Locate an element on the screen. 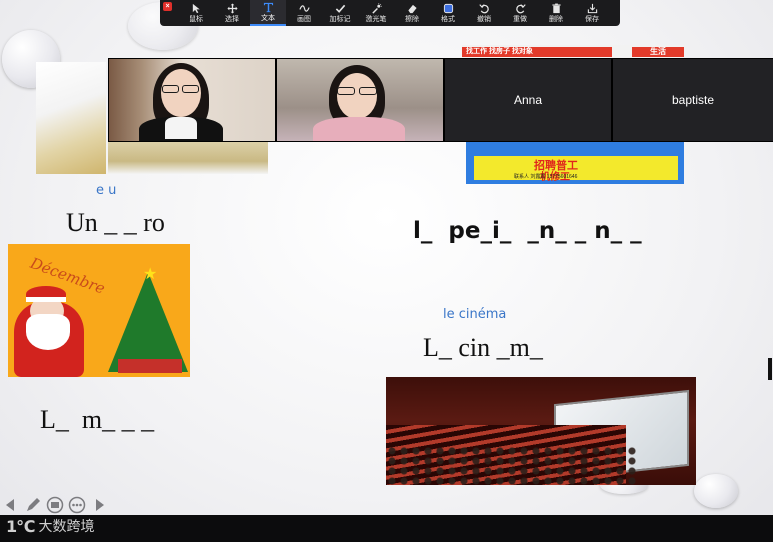  participant-tile-baptiste: baptiste is located at coordinates (693, 100).